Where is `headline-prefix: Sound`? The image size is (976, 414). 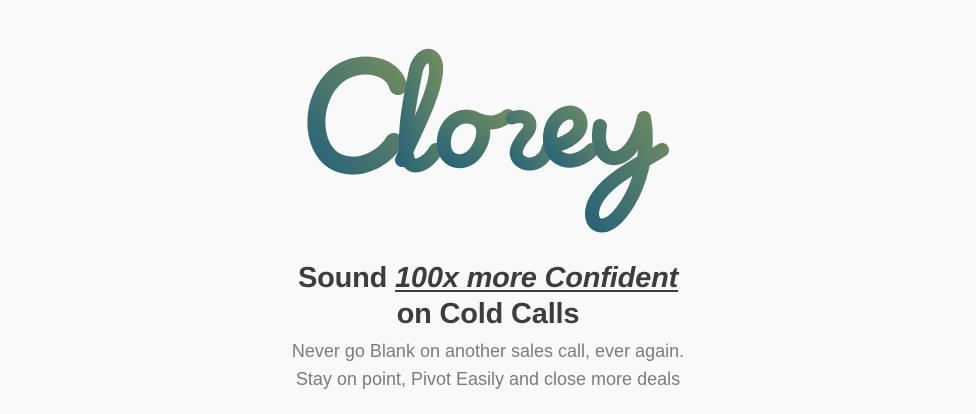 headline-prefix: Sound is located at coordinates (342, 278).